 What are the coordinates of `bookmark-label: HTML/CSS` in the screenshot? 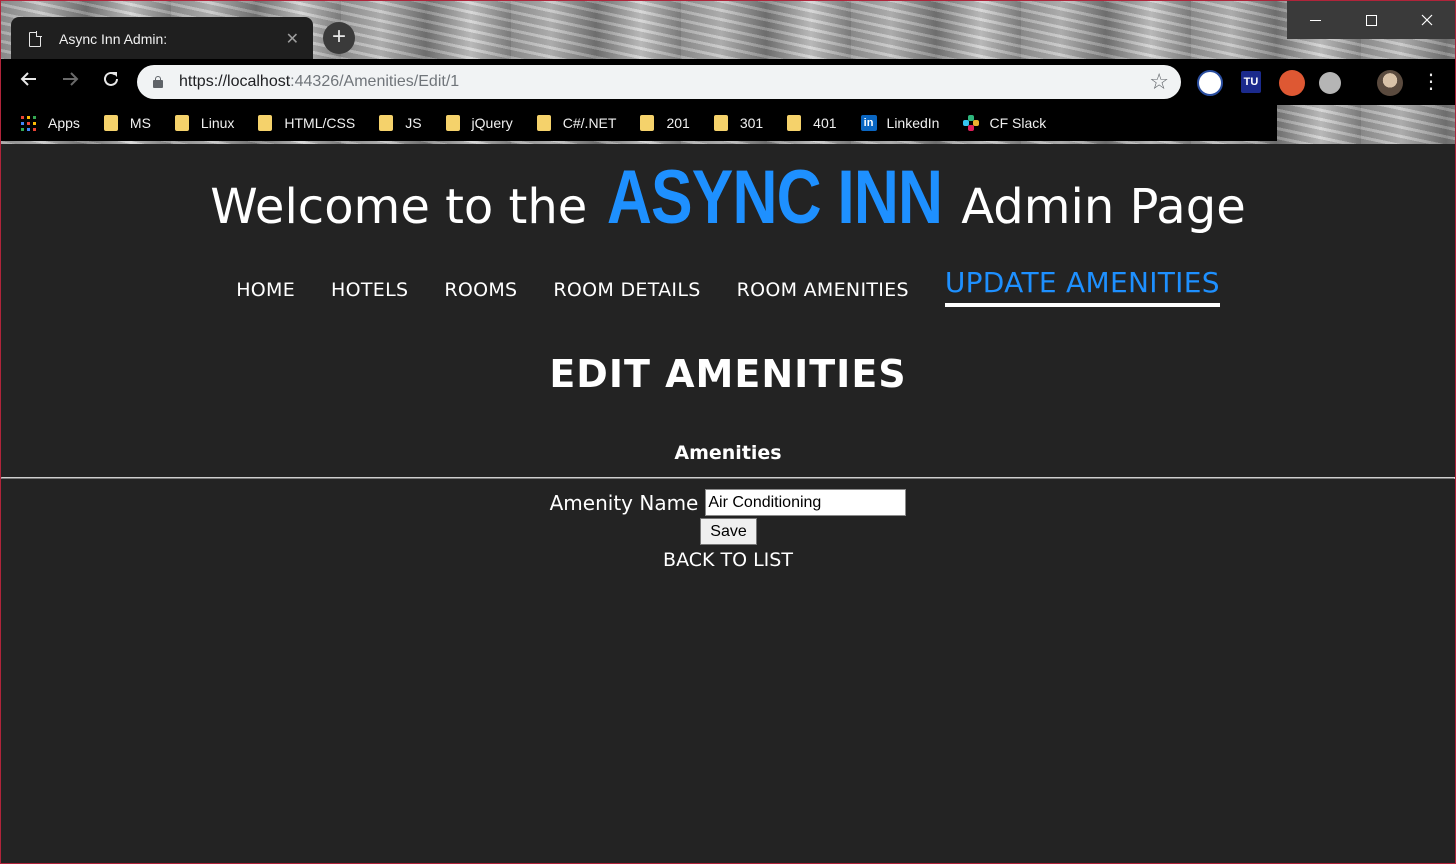 It's located at (320, 123).